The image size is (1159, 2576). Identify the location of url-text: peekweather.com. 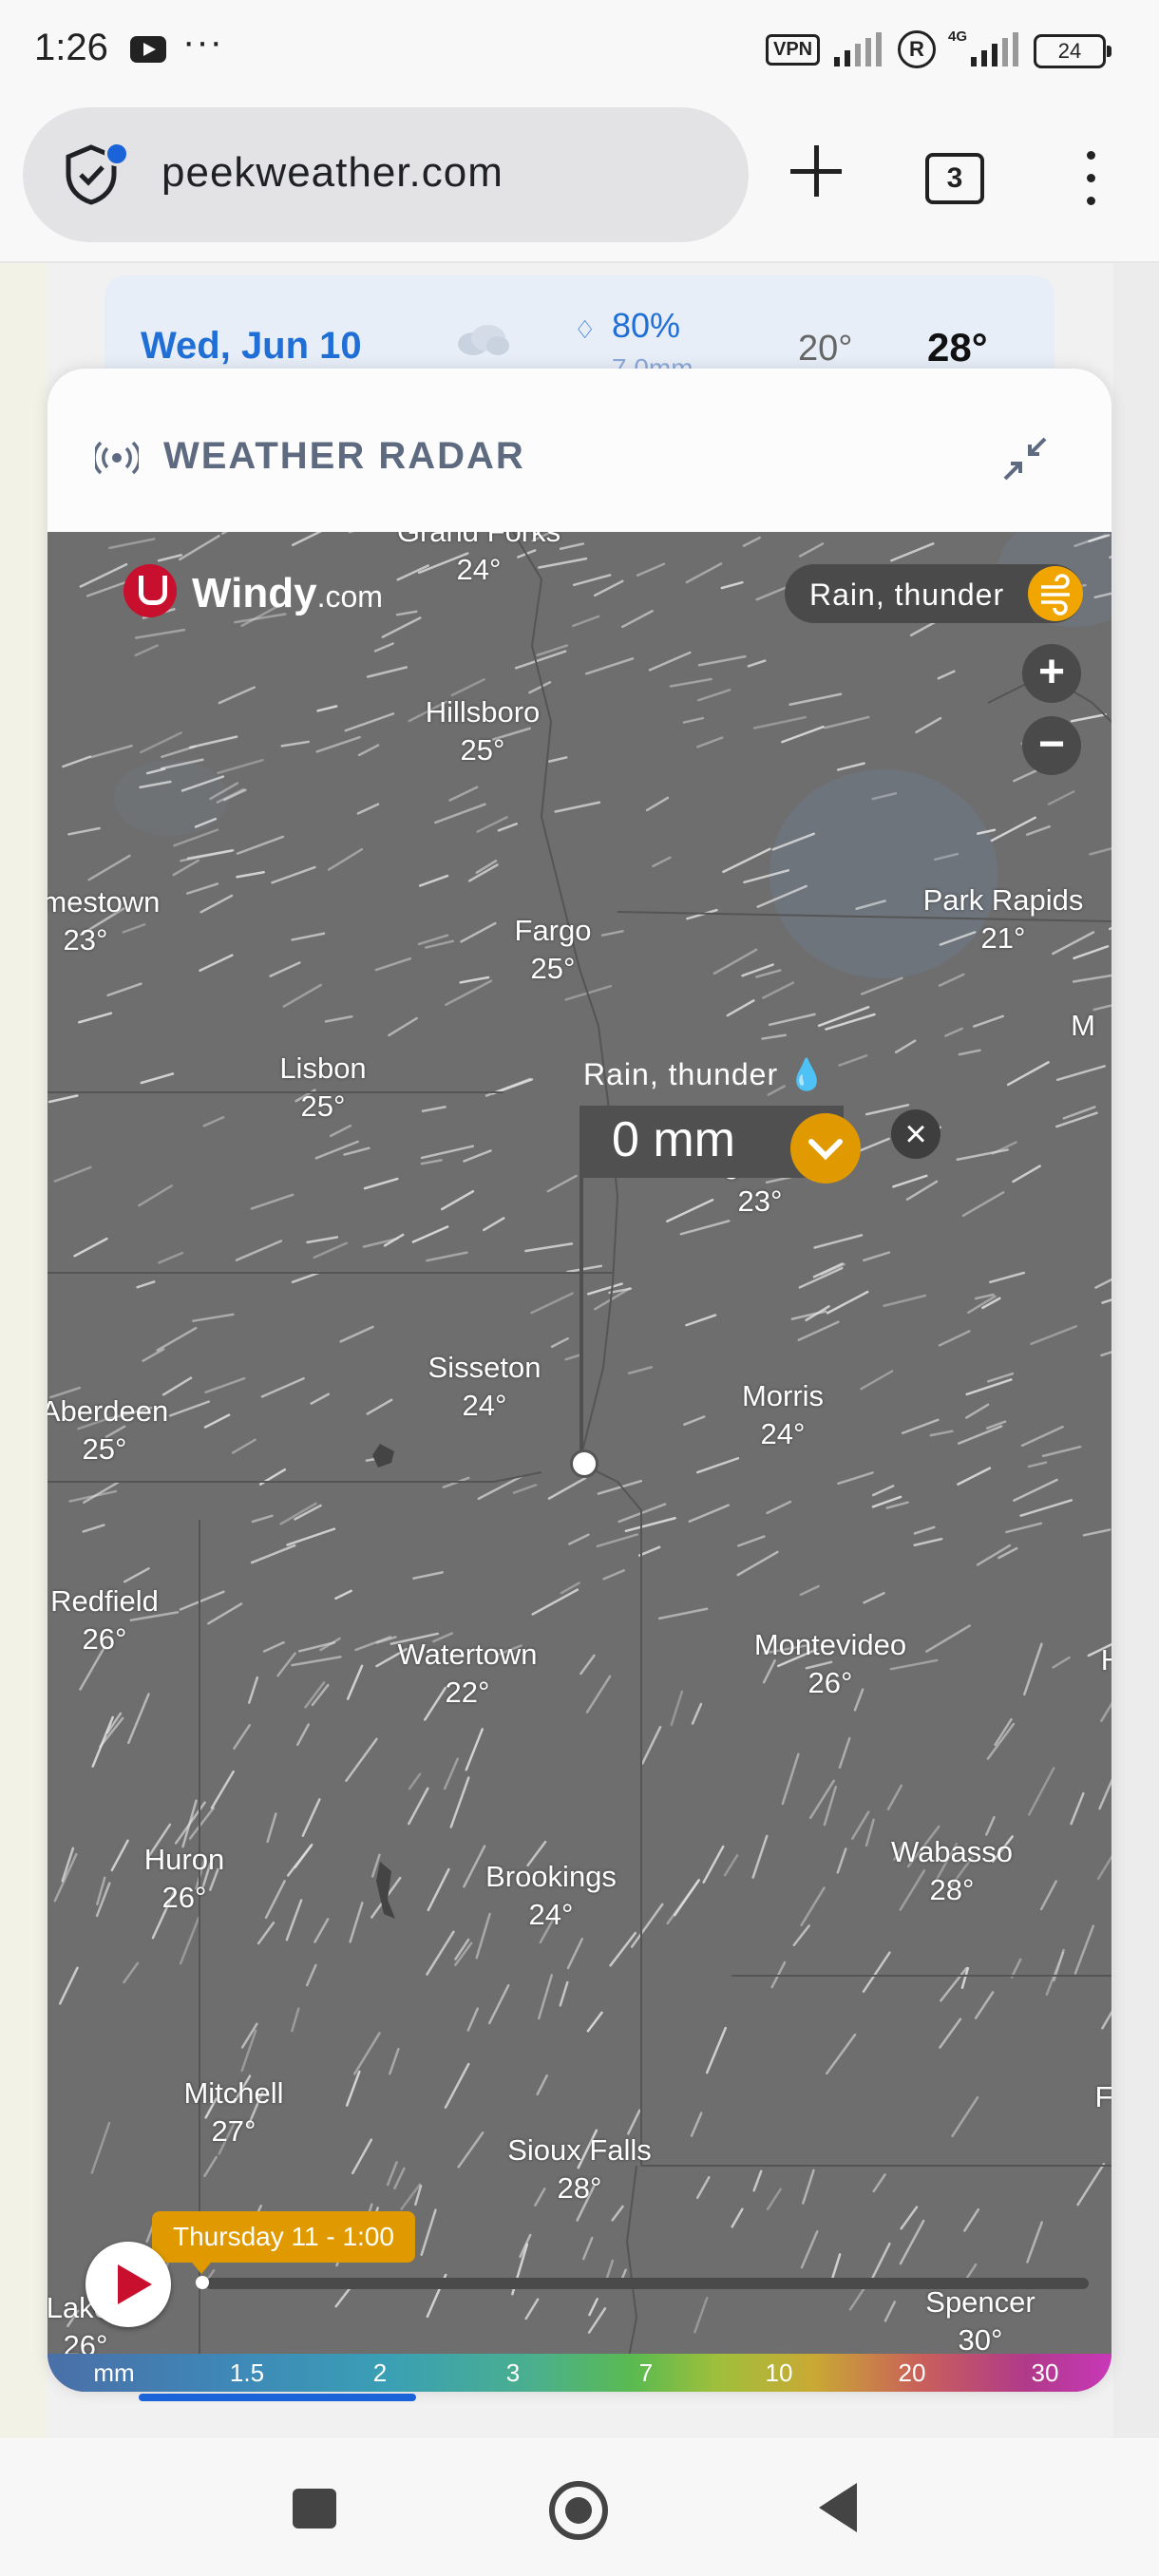
(333, 173).